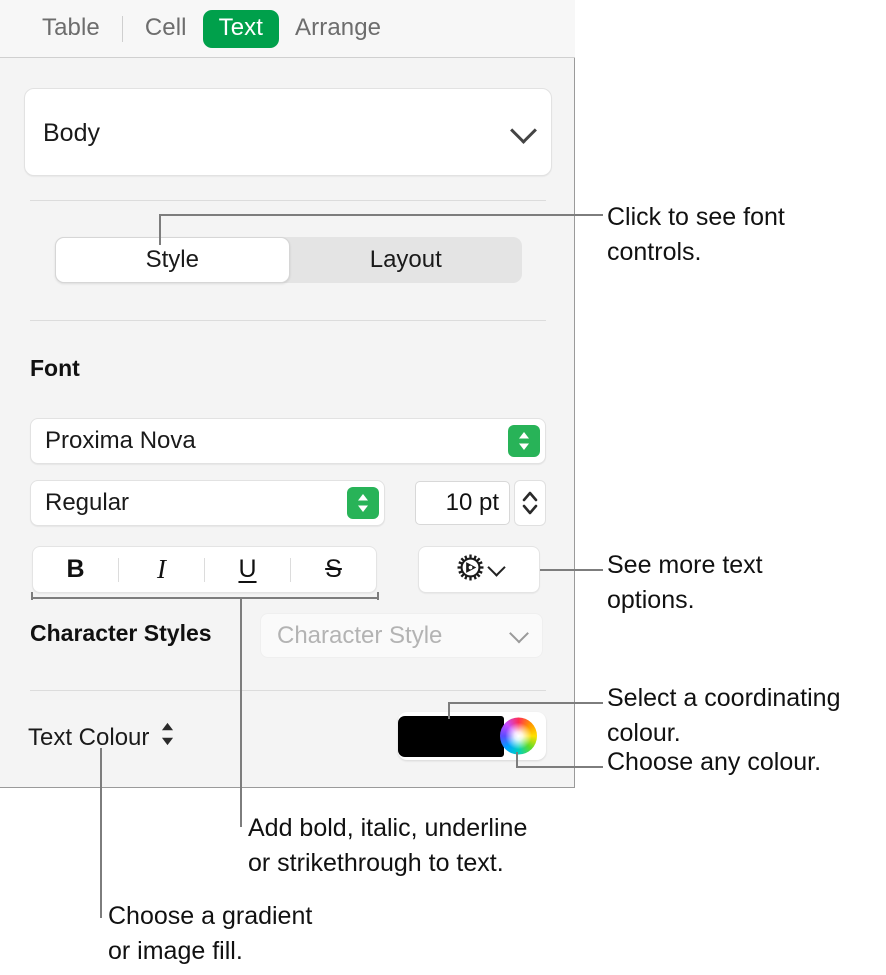 The width and height of the screenshot is (886, 975). Describe the element at coordinates (172, 260) in the screenshot. I see `segment-style: Style` at that location.